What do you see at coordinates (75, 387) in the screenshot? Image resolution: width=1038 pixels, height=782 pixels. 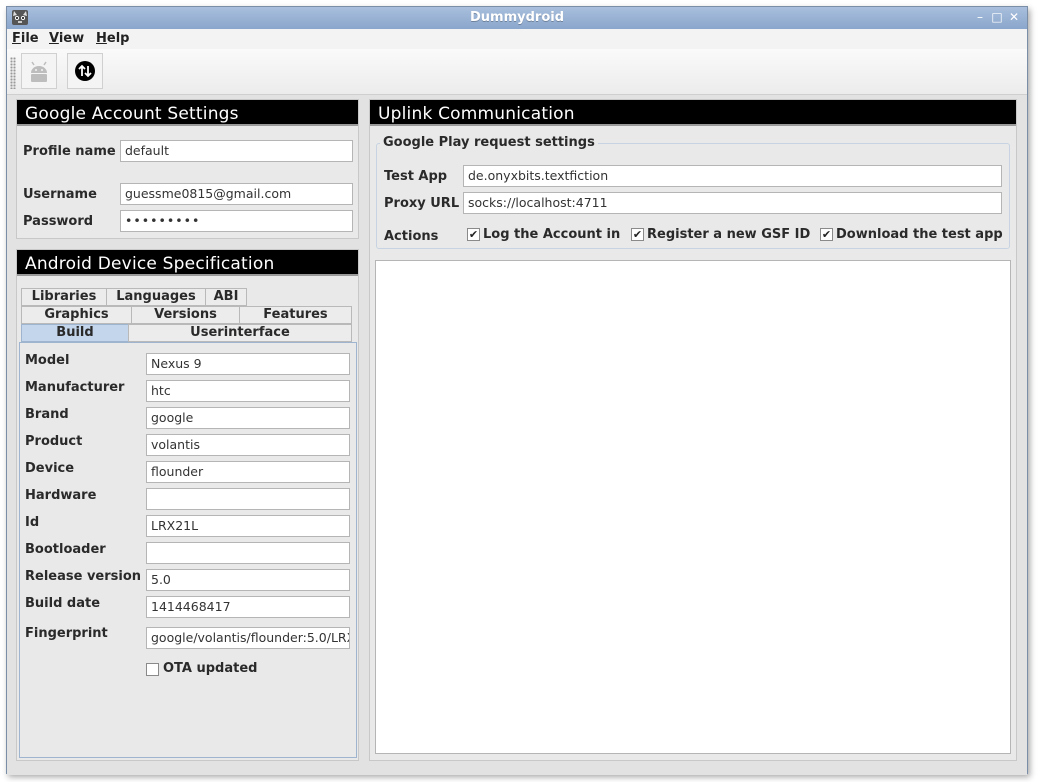 I see `manufacturer-label: Manufacturer` at bounding box center [75, 387].